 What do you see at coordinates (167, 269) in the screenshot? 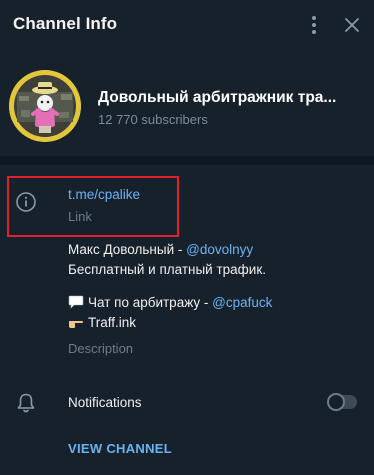
I see `description-line-2: Бесплатный и платный трафик.` at bounding box center [167, 269].